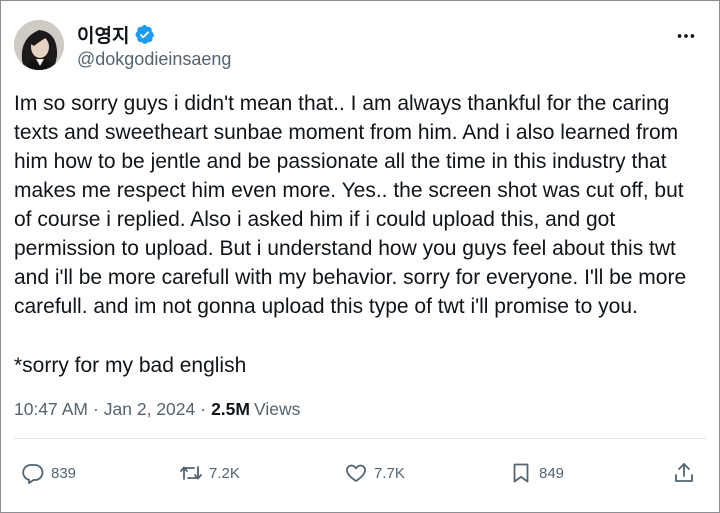 This screenshot has height=513, width=720. What do you see at coordinates (389, 473) in the screenshot?
I see `like-count: 7.7K` at bounding box center [389, 473].